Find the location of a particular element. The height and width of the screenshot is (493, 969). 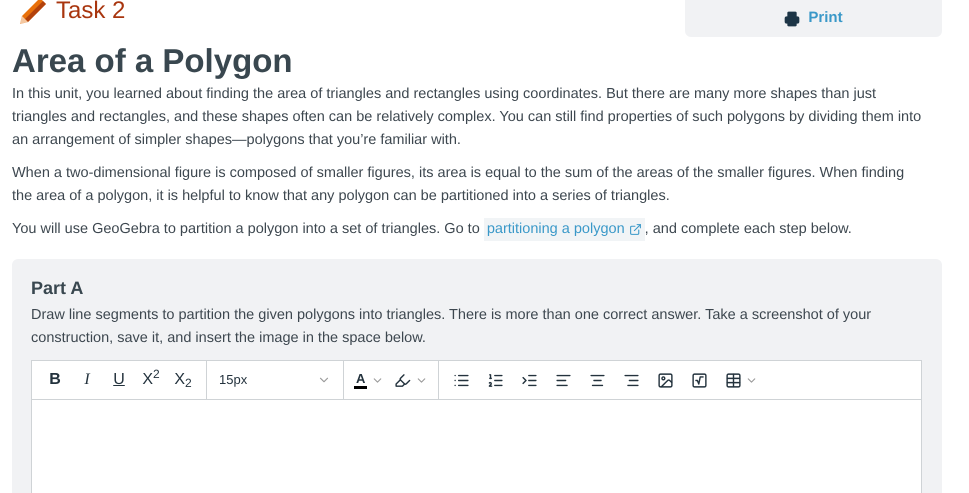

paragraph: When a two-dimensional figure is composed of smaller figures, its area is equal to the sum of the areas of the smaller figures. When finding the area of a polygon, it is helpful to know that any polygon can be partitioned into a series of triangles. is located at coordinates (459, 185).